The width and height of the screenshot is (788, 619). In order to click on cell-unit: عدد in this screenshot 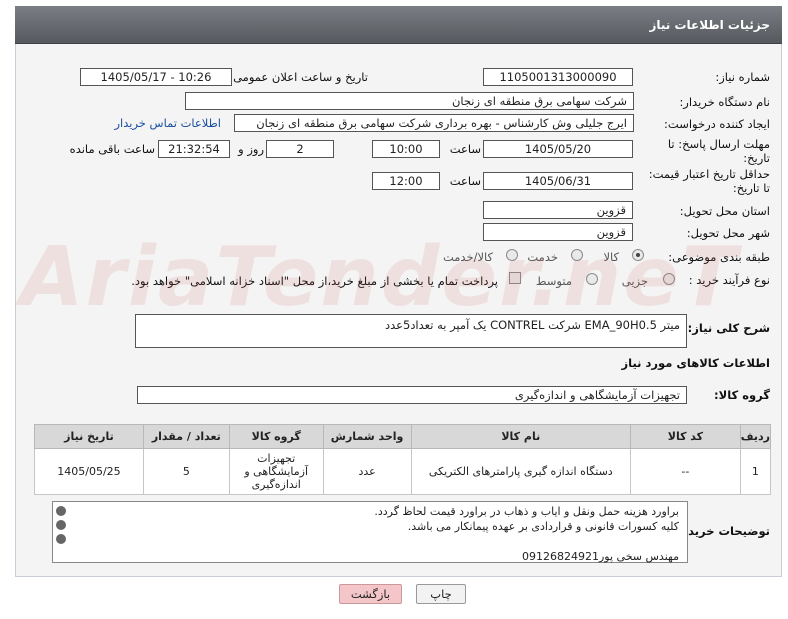, I will do `click(367, 471)`.